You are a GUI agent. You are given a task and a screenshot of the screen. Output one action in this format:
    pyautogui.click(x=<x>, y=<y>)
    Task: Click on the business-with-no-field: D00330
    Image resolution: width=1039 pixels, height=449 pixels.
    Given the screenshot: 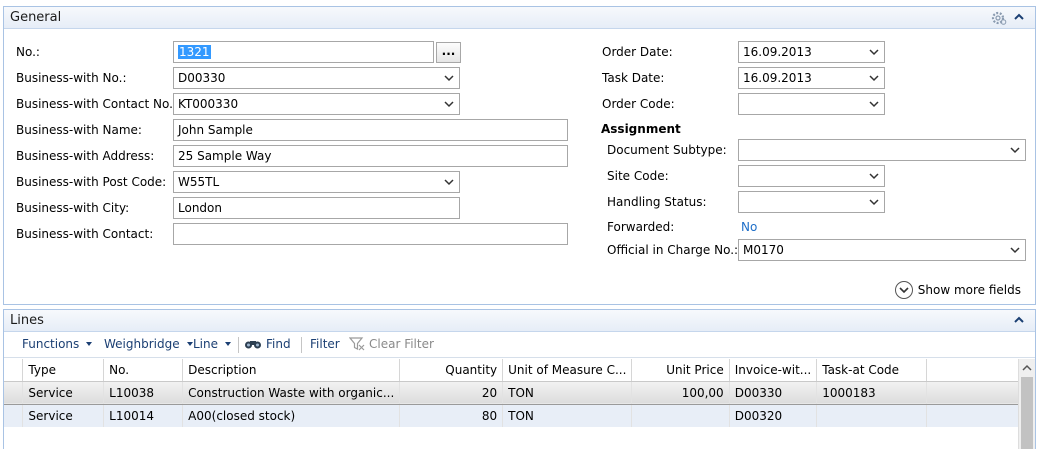 What is the action you would take?
    pyautogui.click(x=316, y=78)
    